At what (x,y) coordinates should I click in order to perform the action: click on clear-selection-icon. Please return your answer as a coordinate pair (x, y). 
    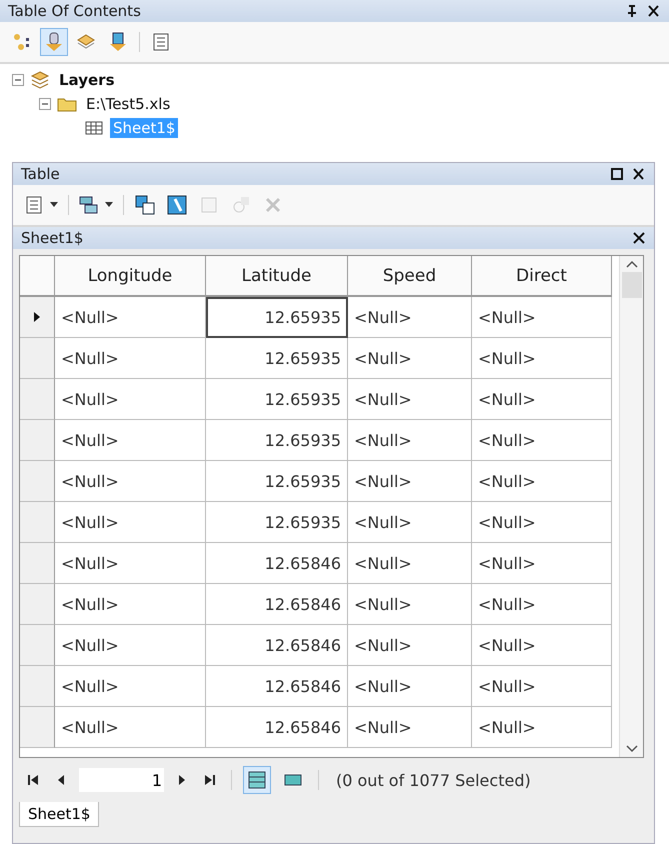
    Looking at the image, I should click on (209, 205).